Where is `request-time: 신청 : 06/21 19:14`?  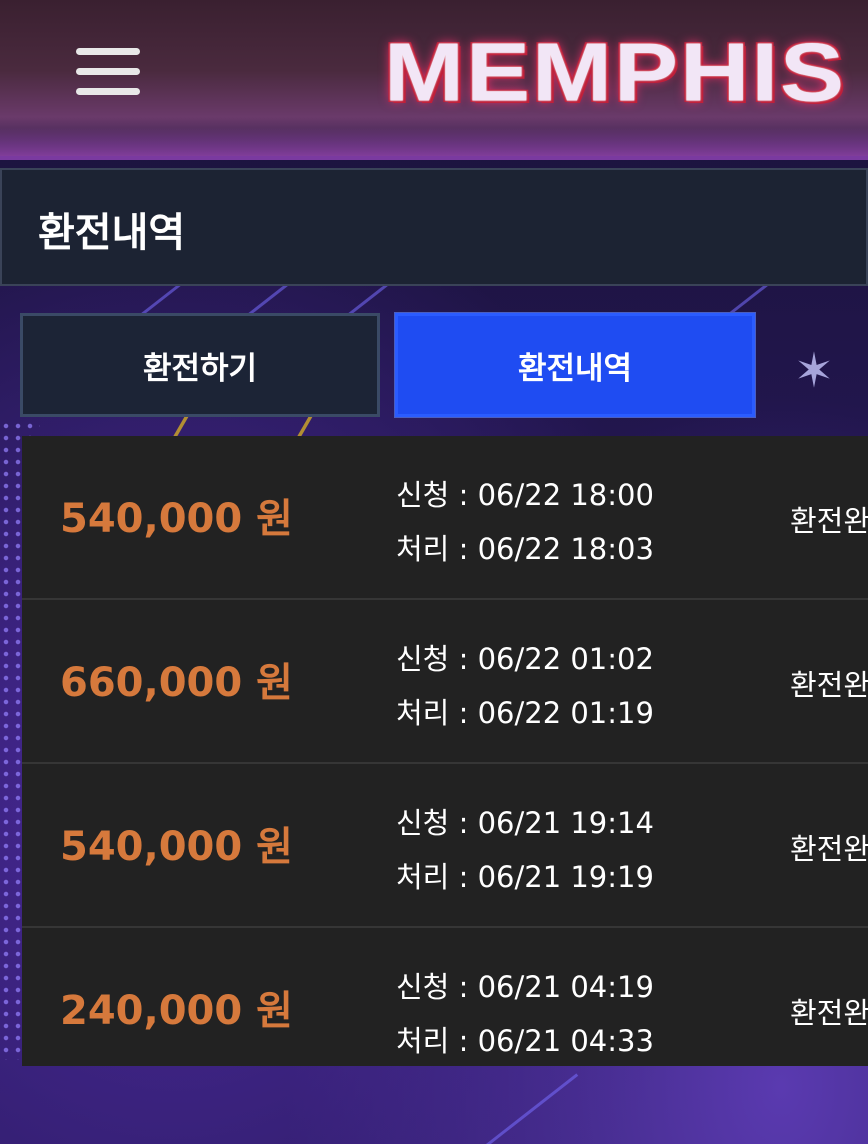
request-time: 신청 : 06/21 19:14 is located at coordinates (525, 823).